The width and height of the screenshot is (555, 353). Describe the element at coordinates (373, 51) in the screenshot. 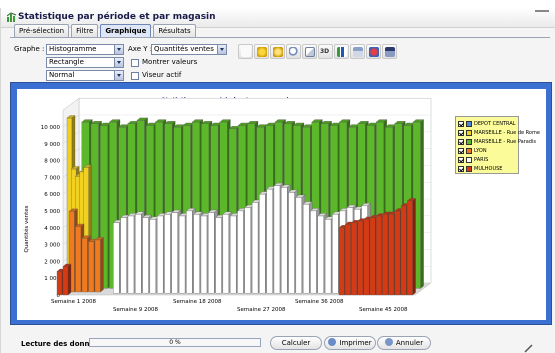

I see `export-icon` at that location.